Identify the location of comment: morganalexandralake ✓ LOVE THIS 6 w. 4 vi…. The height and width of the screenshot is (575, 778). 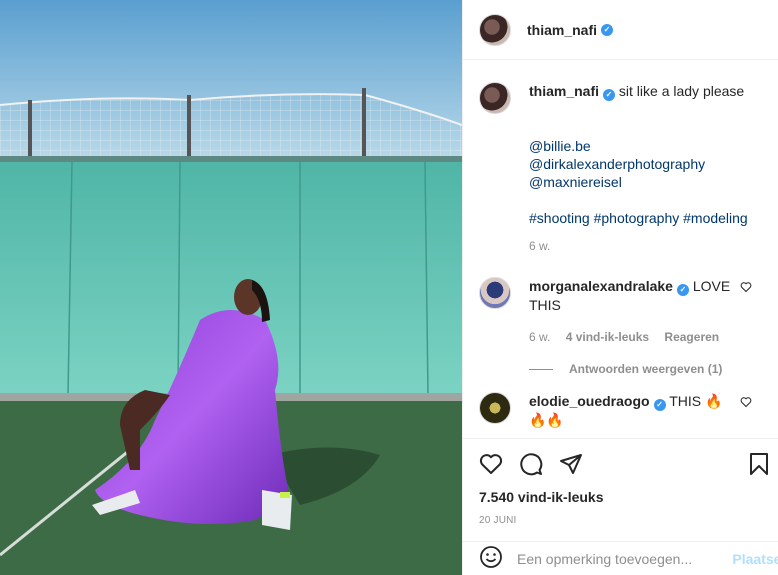
(620, 311).